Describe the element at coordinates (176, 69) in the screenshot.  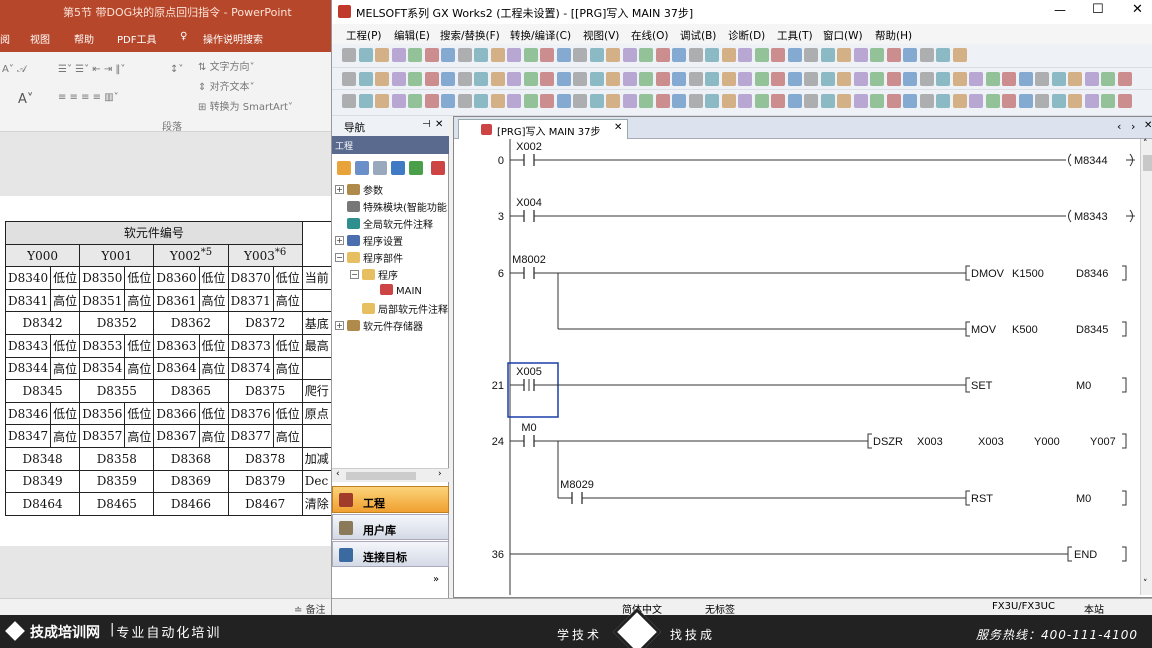
I see `line-spacing-icon: ↕˅` at that location.